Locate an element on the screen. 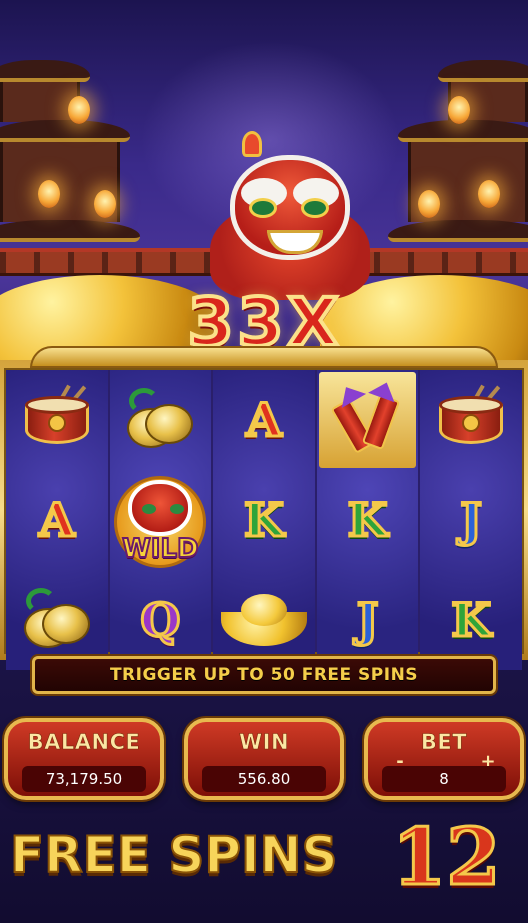 The height and width of the screenshot is (923, 528). pagoda-left is located at coordinates (70, 155).